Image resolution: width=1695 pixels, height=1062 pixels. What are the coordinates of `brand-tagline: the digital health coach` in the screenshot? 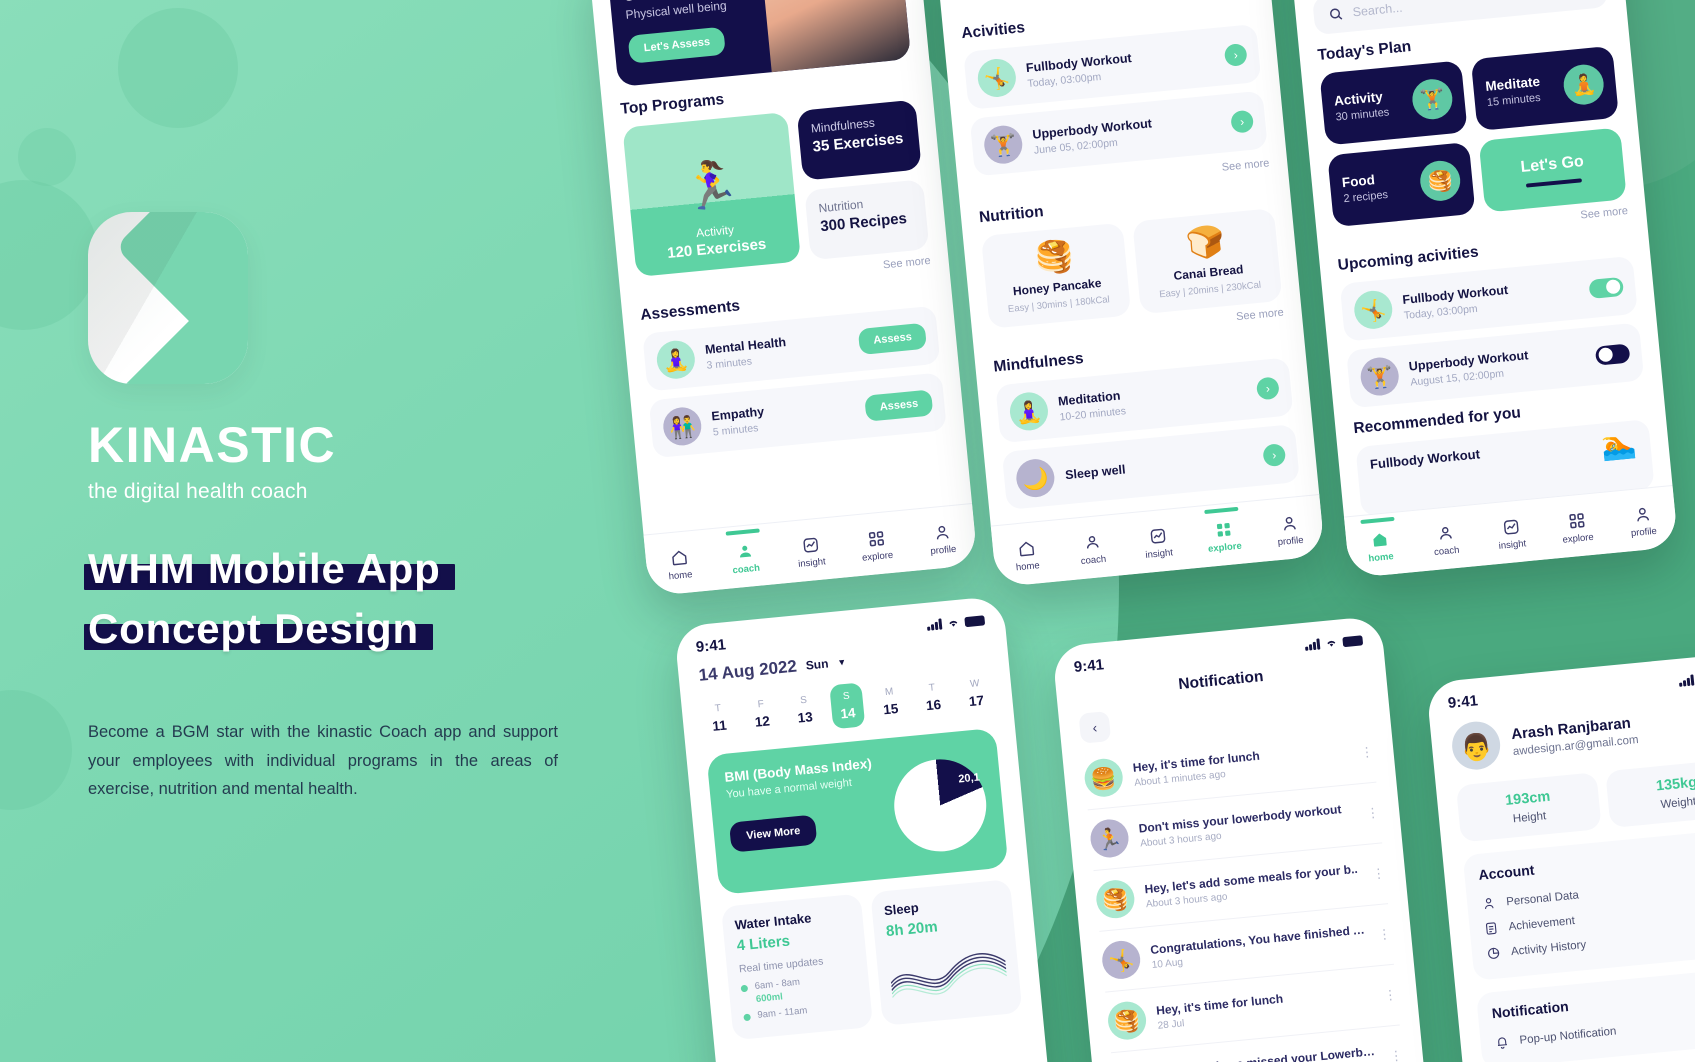 It's located at (198, 491).